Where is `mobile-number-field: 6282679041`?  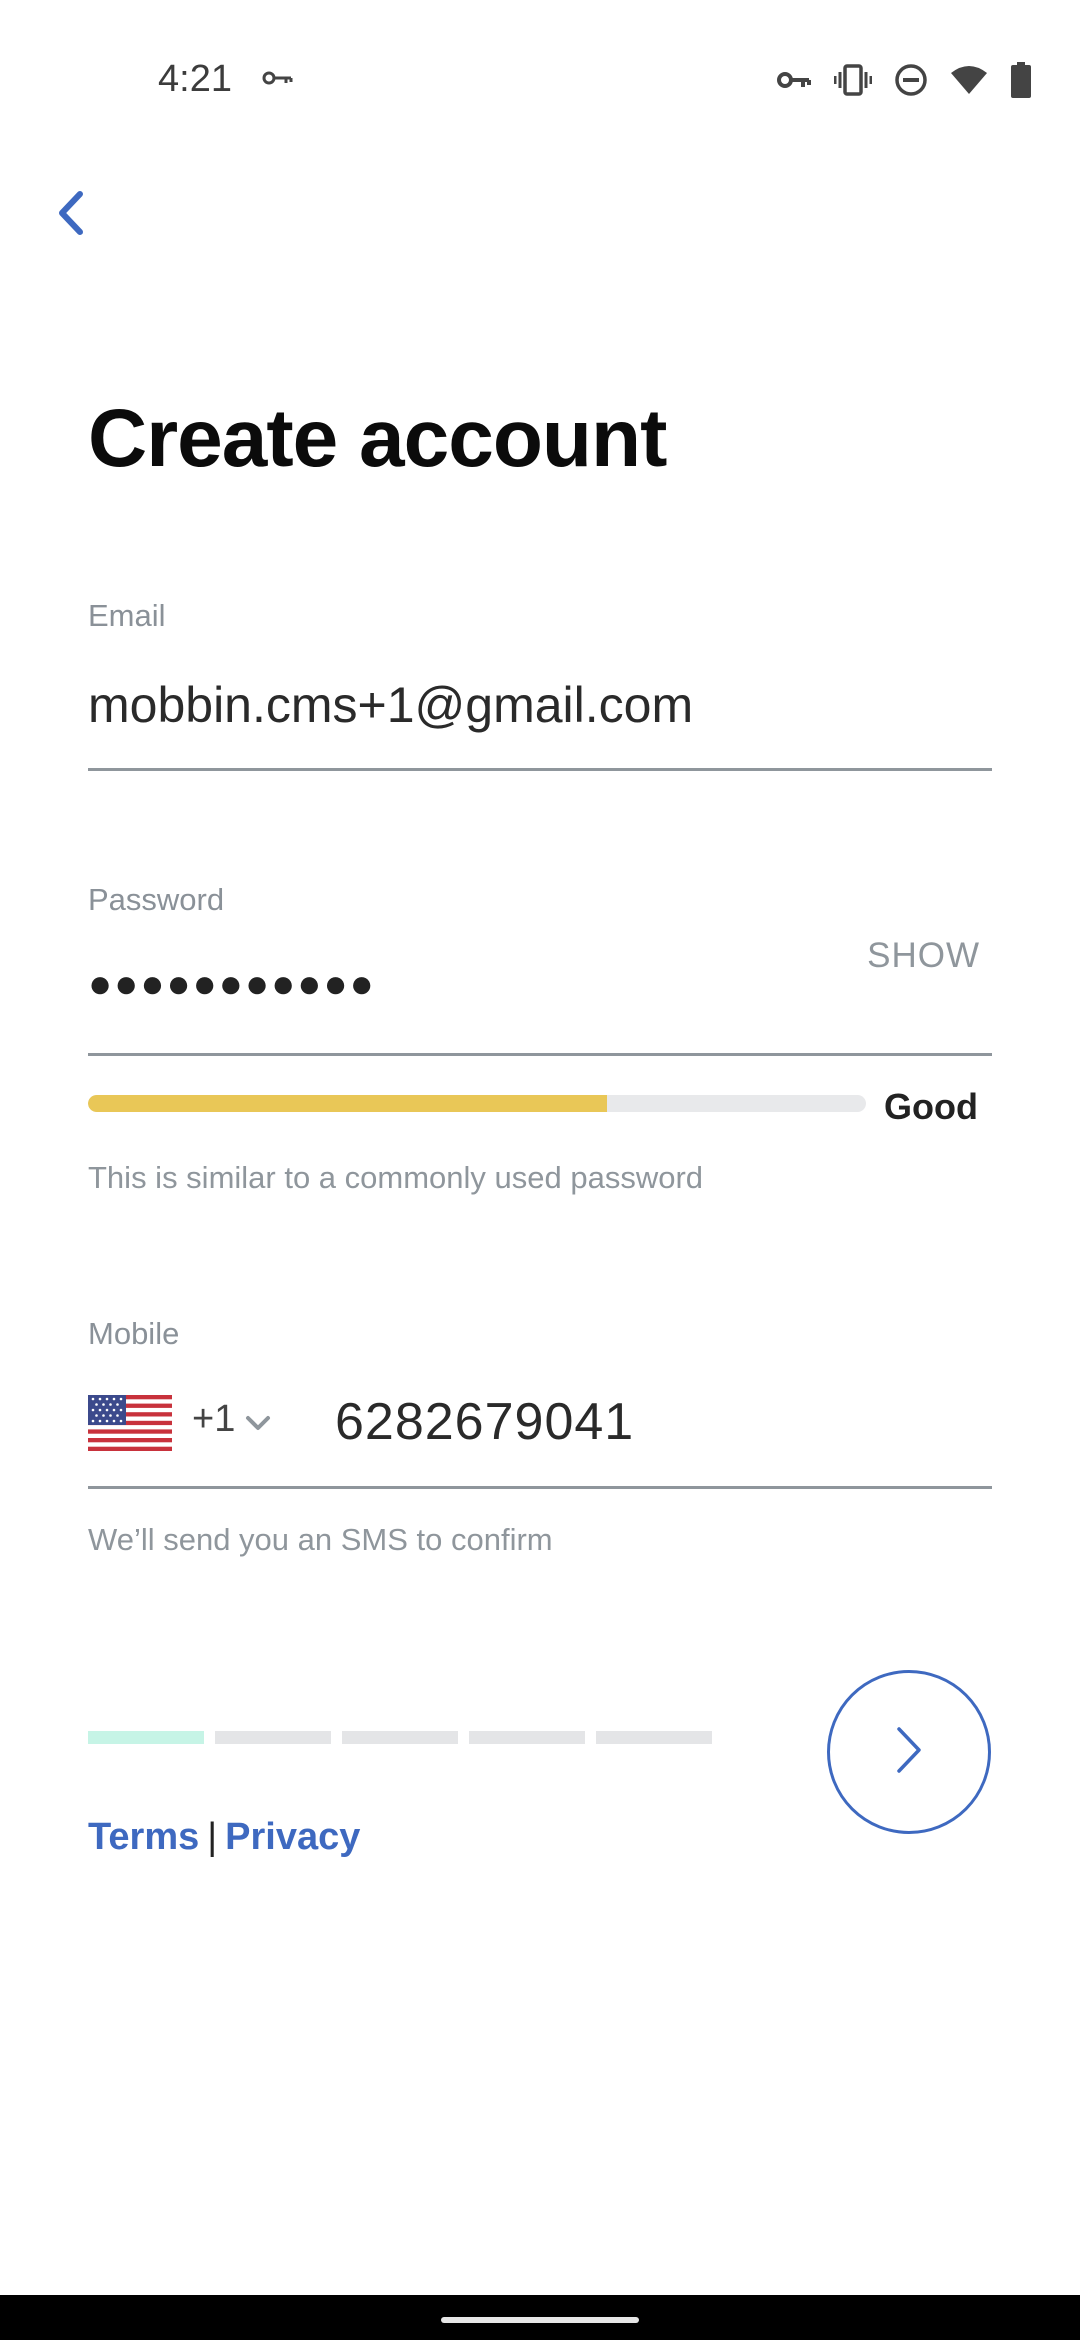
mobile-number-field: 6282679041 is located at coordinates (484, 1422).